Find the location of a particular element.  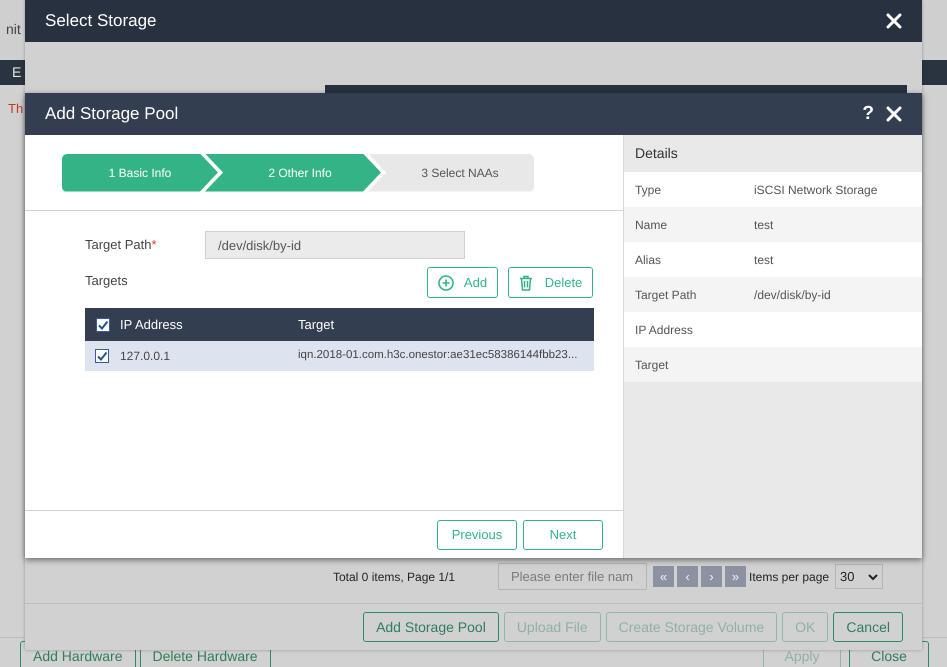

bar-title: E is located at coordinates (17, 72).